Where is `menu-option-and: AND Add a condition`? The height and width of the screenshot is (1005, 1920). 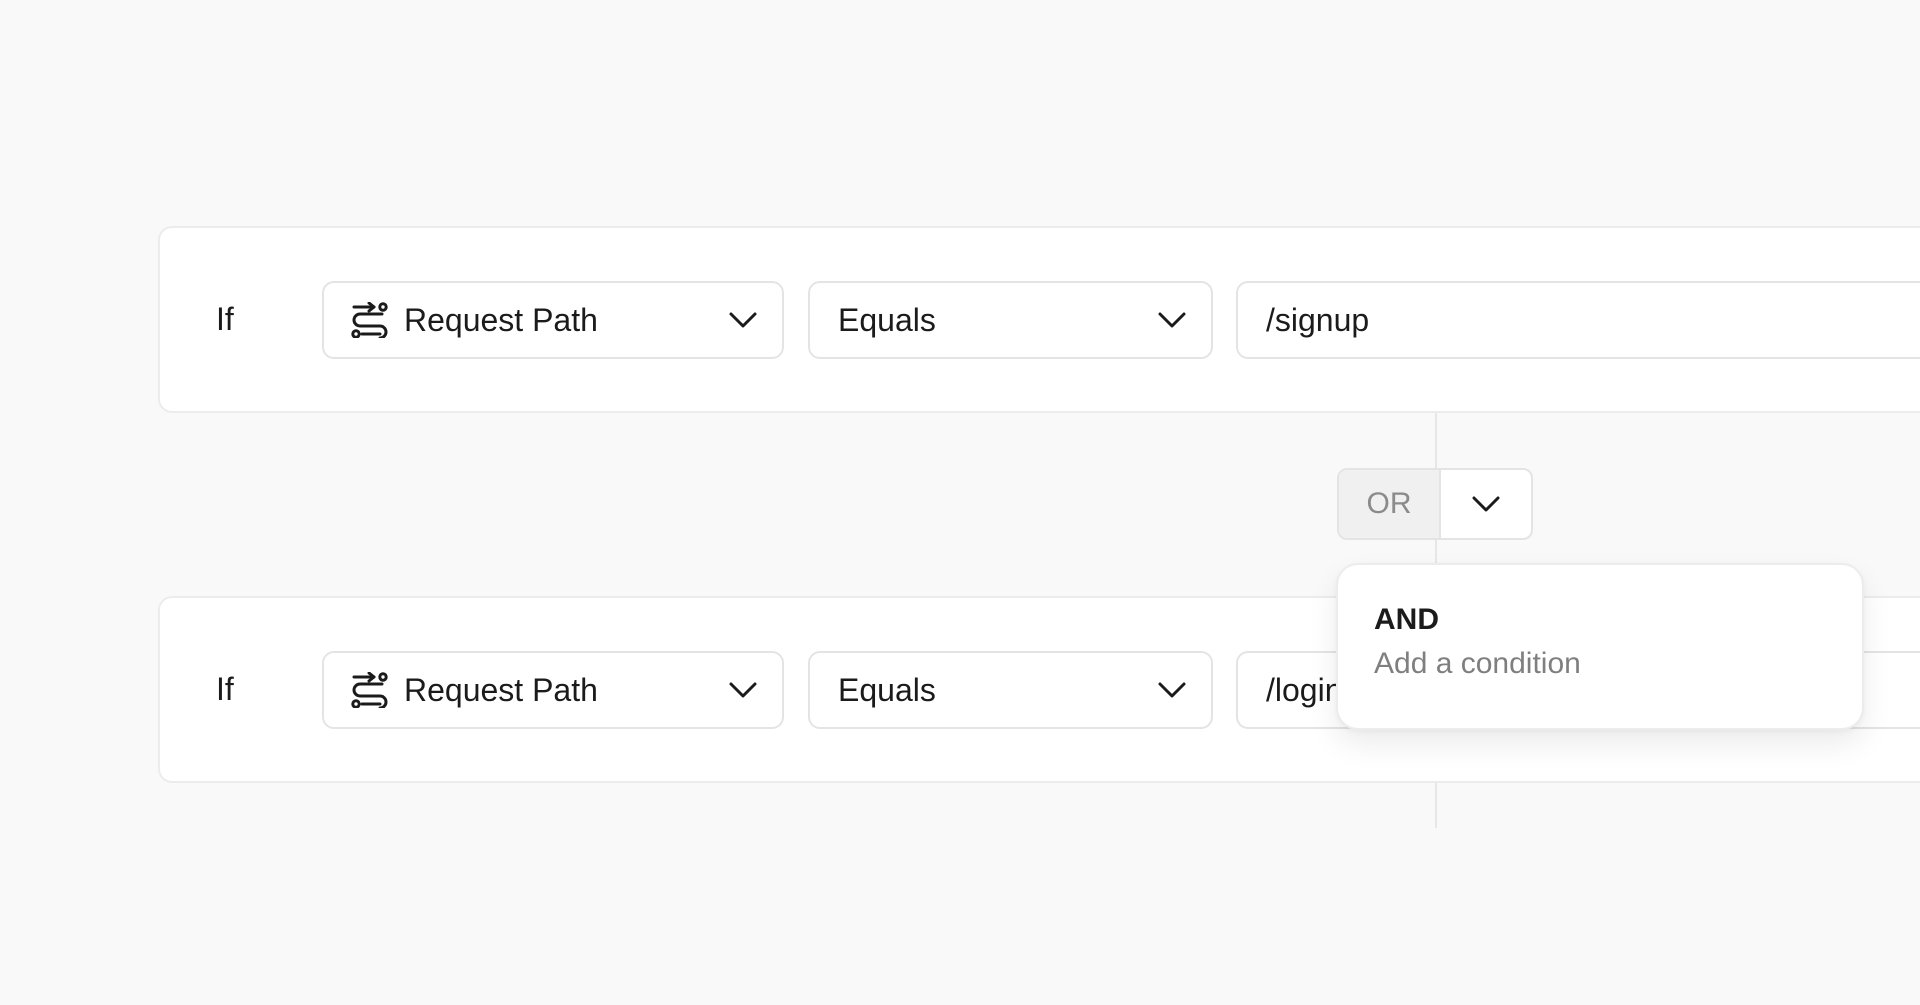
menu-option-and: AND Add a condition is located at coordinates (1600, 646).